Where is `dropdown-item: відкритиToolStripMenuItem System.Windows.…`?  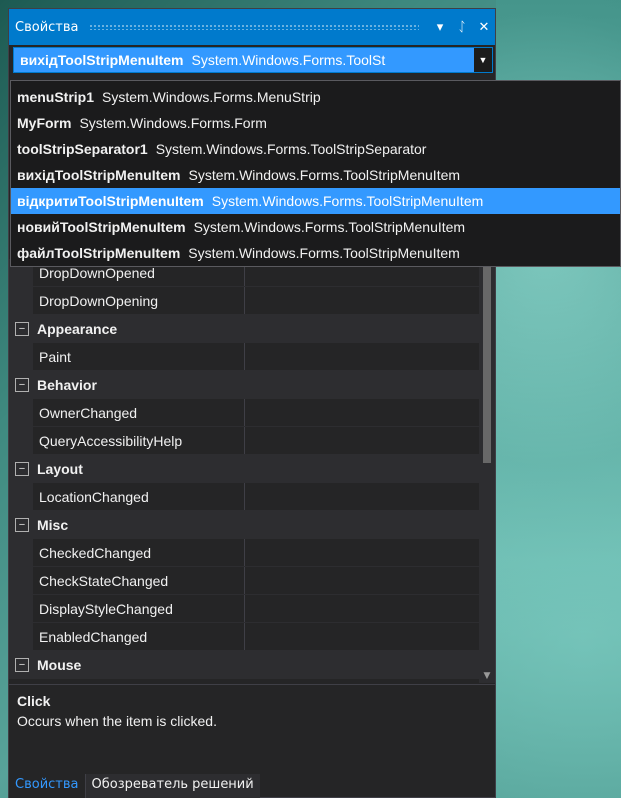
dropdown-item: відкритиToolStripMenuItem System.Windows.… is located at coordinates (315, 201).